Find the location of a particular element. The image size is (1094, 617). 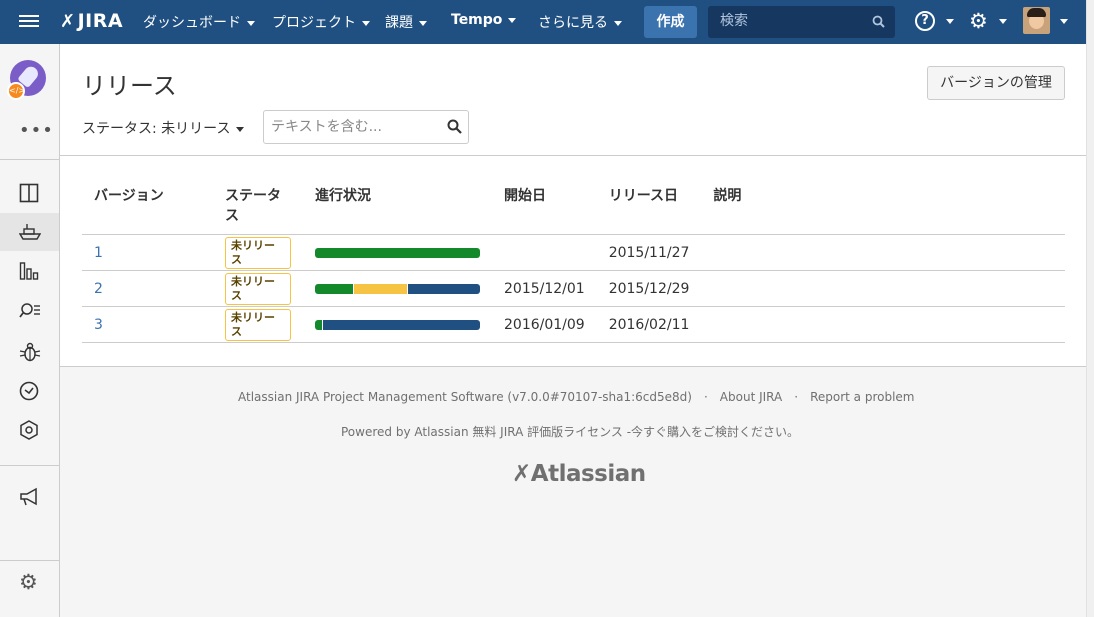

atlassian-x-icon: ✗ is located at coordinates (521, 474).